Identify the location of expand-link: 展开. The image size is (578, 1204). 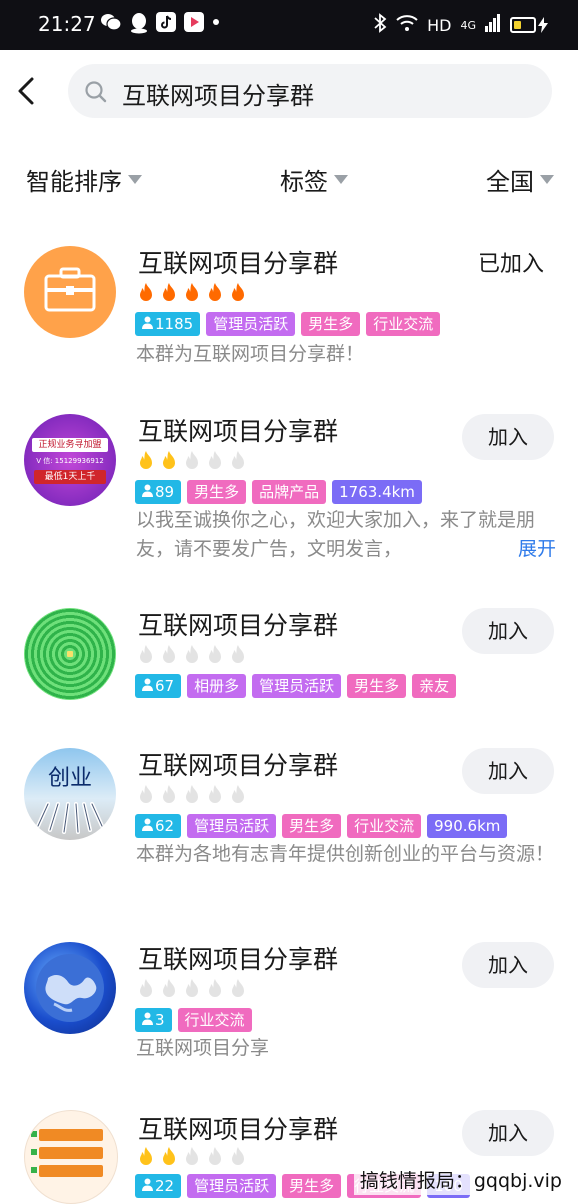
(531, 549).